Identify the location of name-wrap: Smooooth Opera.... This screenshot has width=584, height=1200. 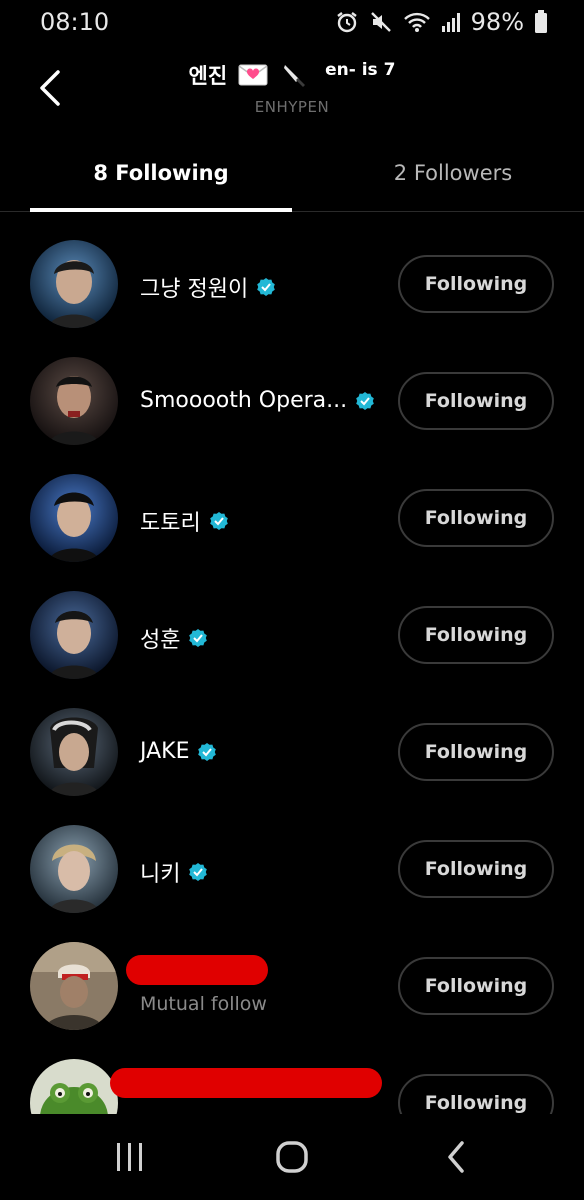
(257, 400).